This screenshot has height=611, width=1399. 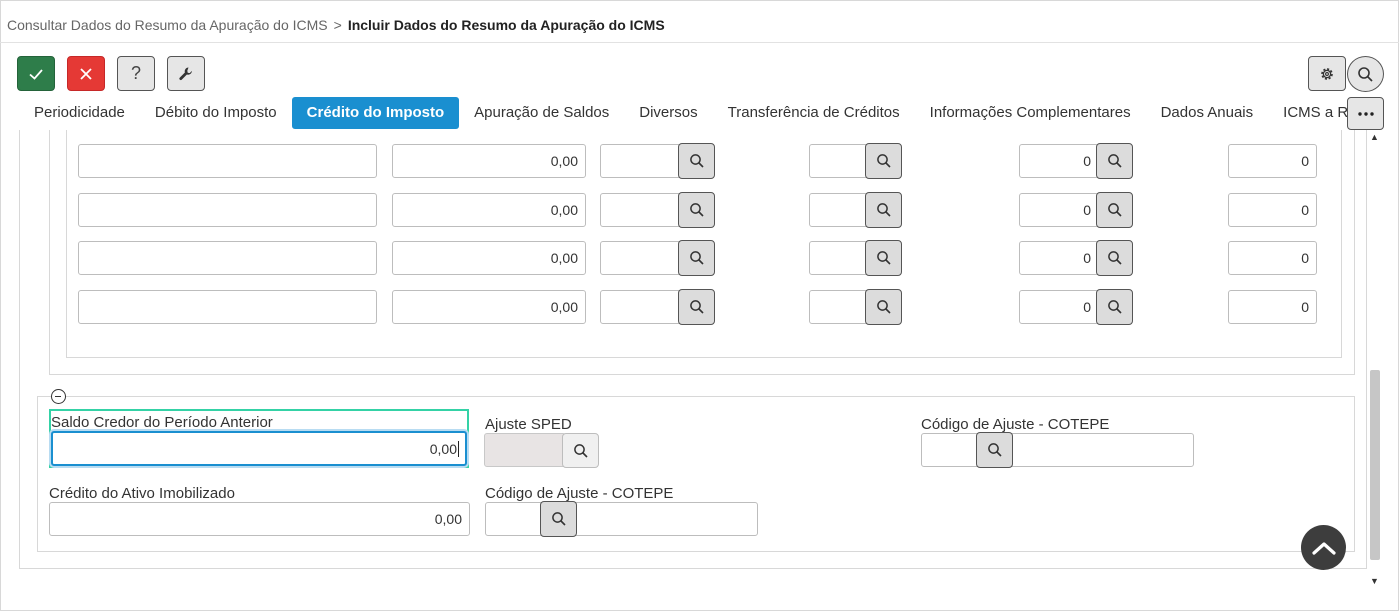 I want to click on grid-row-3-description-input, so click(x=227, y=258).